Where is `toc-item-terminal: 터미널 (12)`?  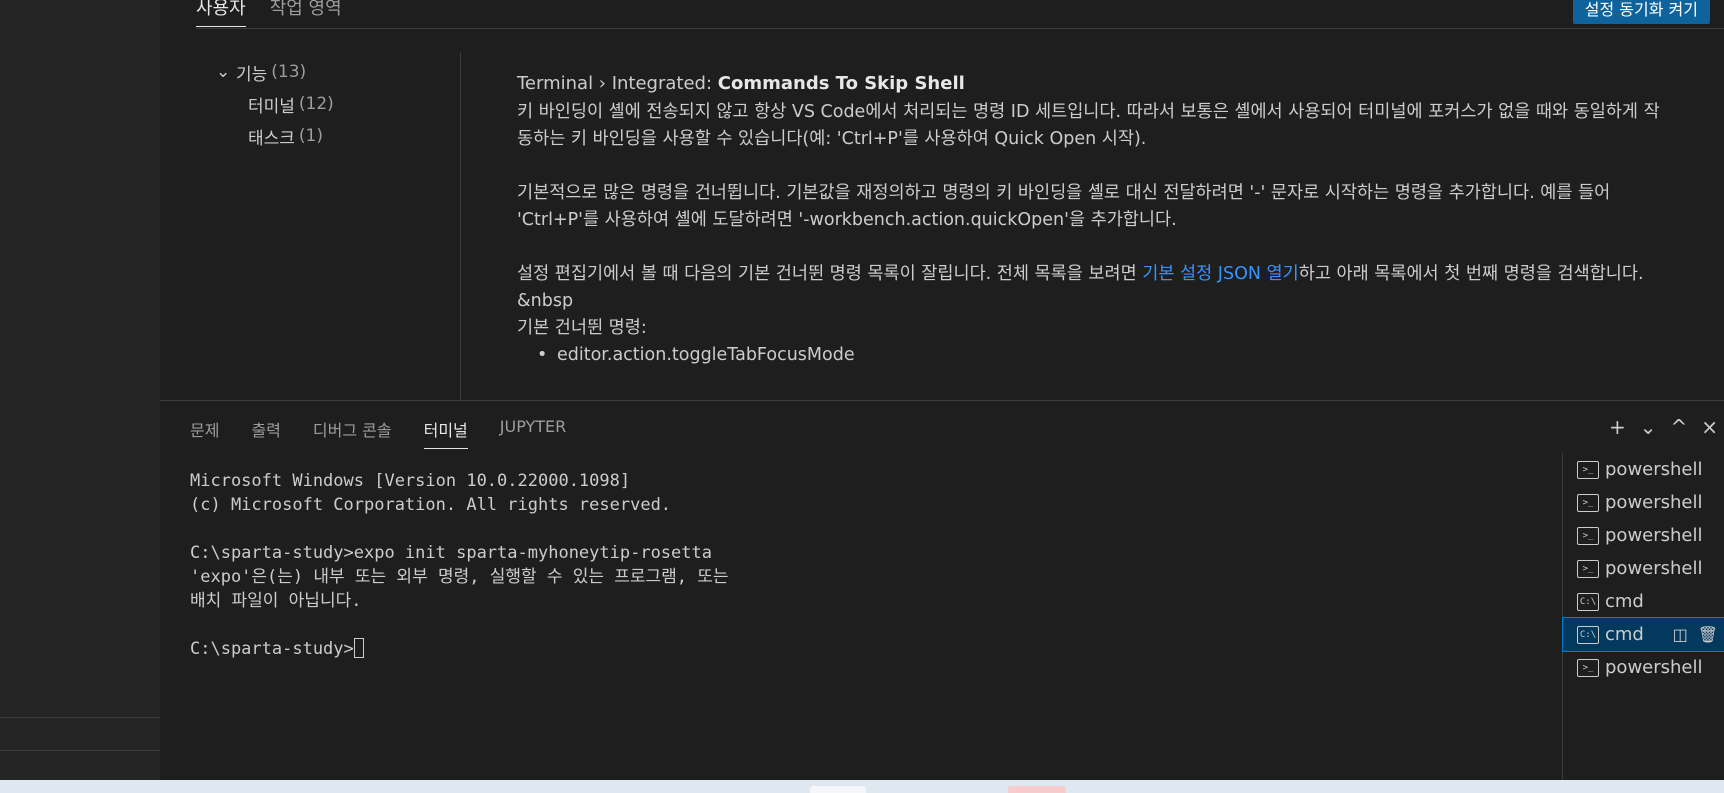
toc-item-terminal: 터미널 (12) is located at coordinates (275, 104).